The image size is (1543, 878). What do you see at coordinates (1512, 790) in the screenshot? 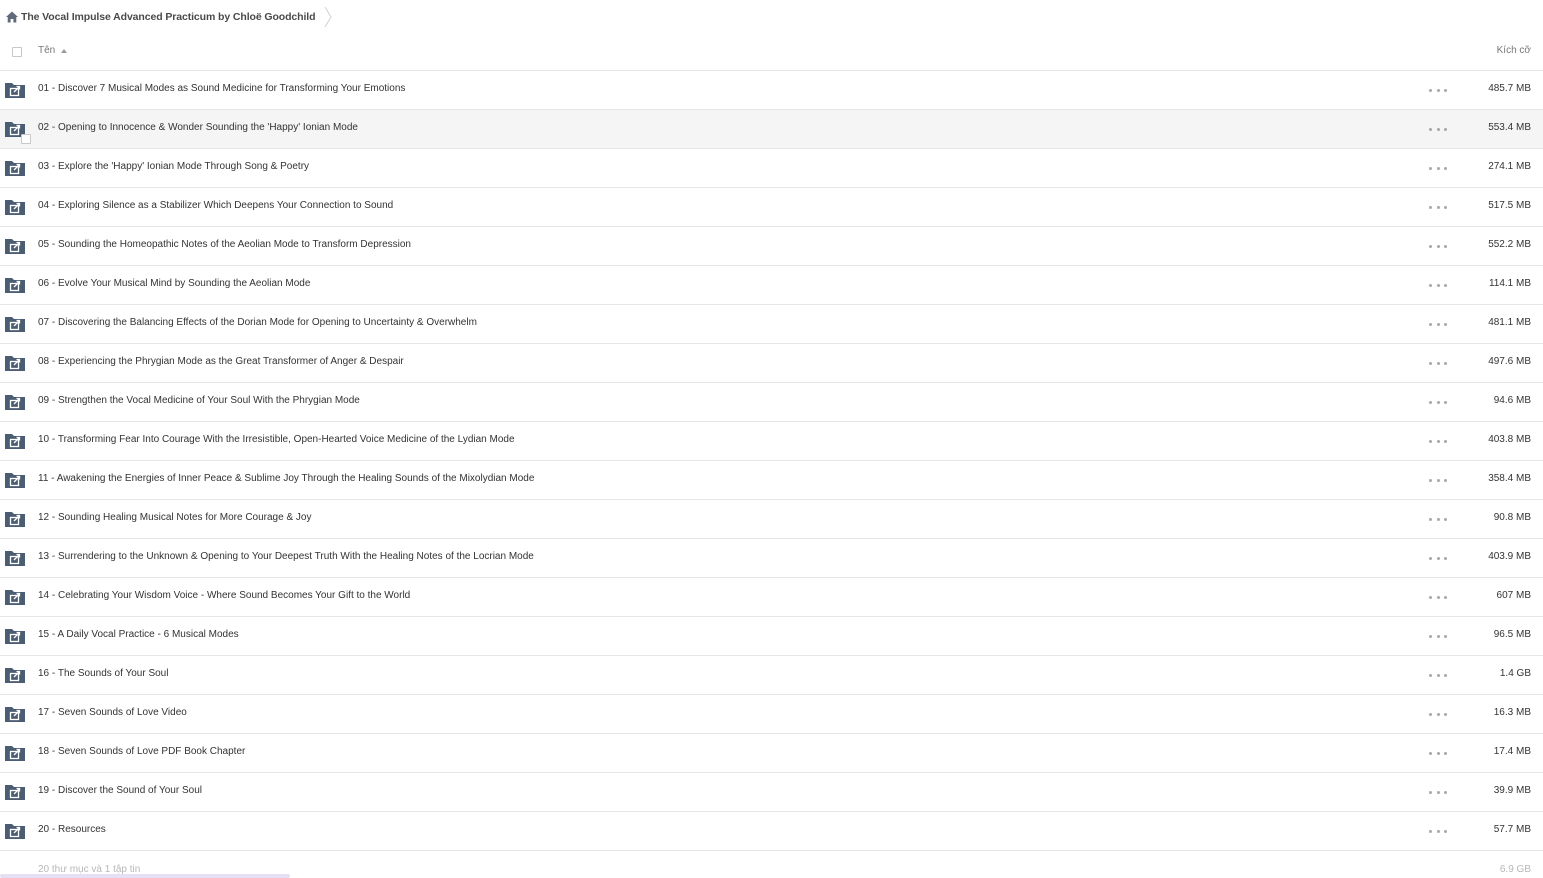
I see `row-size: 39.9 MB` at bounding box center [1512, 790].